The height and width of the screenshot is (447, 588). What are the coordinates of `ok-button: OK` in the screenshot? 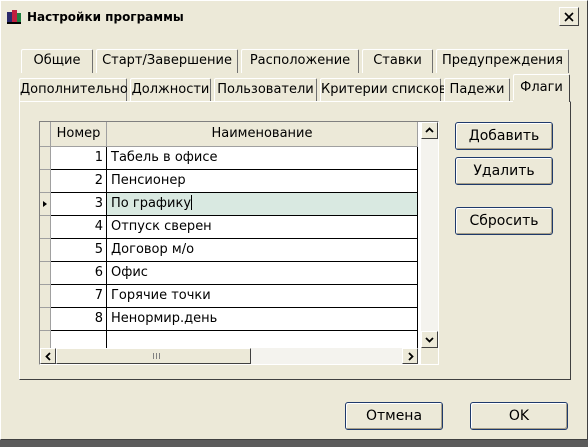 It's located at (519, 416).